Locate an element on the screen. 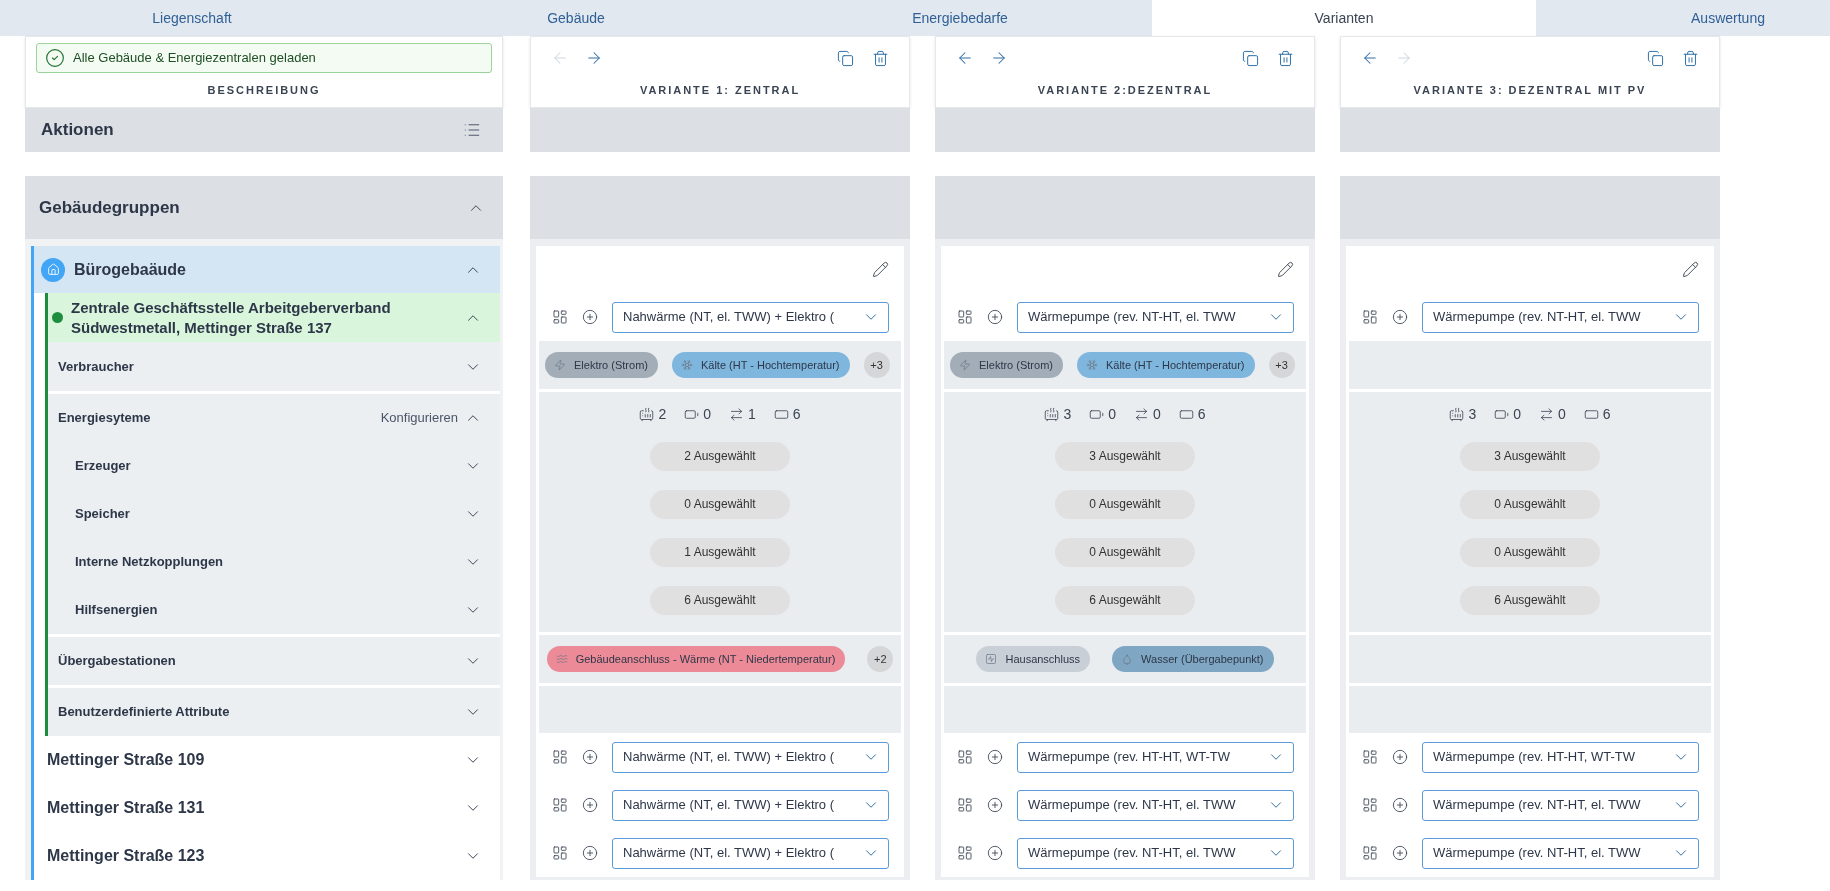 The width and height of the screenshot is (1830, 891). tree-item-label: Interne Netzkopplungen is located at coordinates (149, 562).